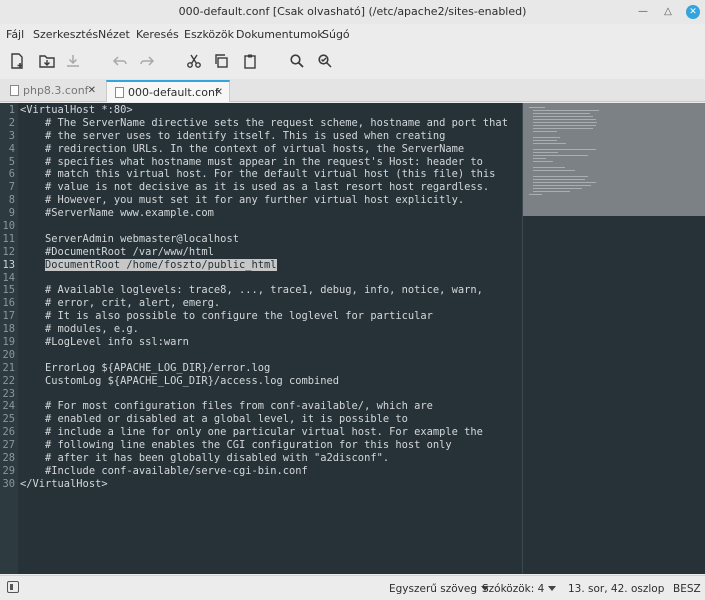 This screenshot has height=600, width=705. What do you see at coordinates (8, 458) in the screenshot?
I see `line-number: 28` at bounding box center [8, 458].